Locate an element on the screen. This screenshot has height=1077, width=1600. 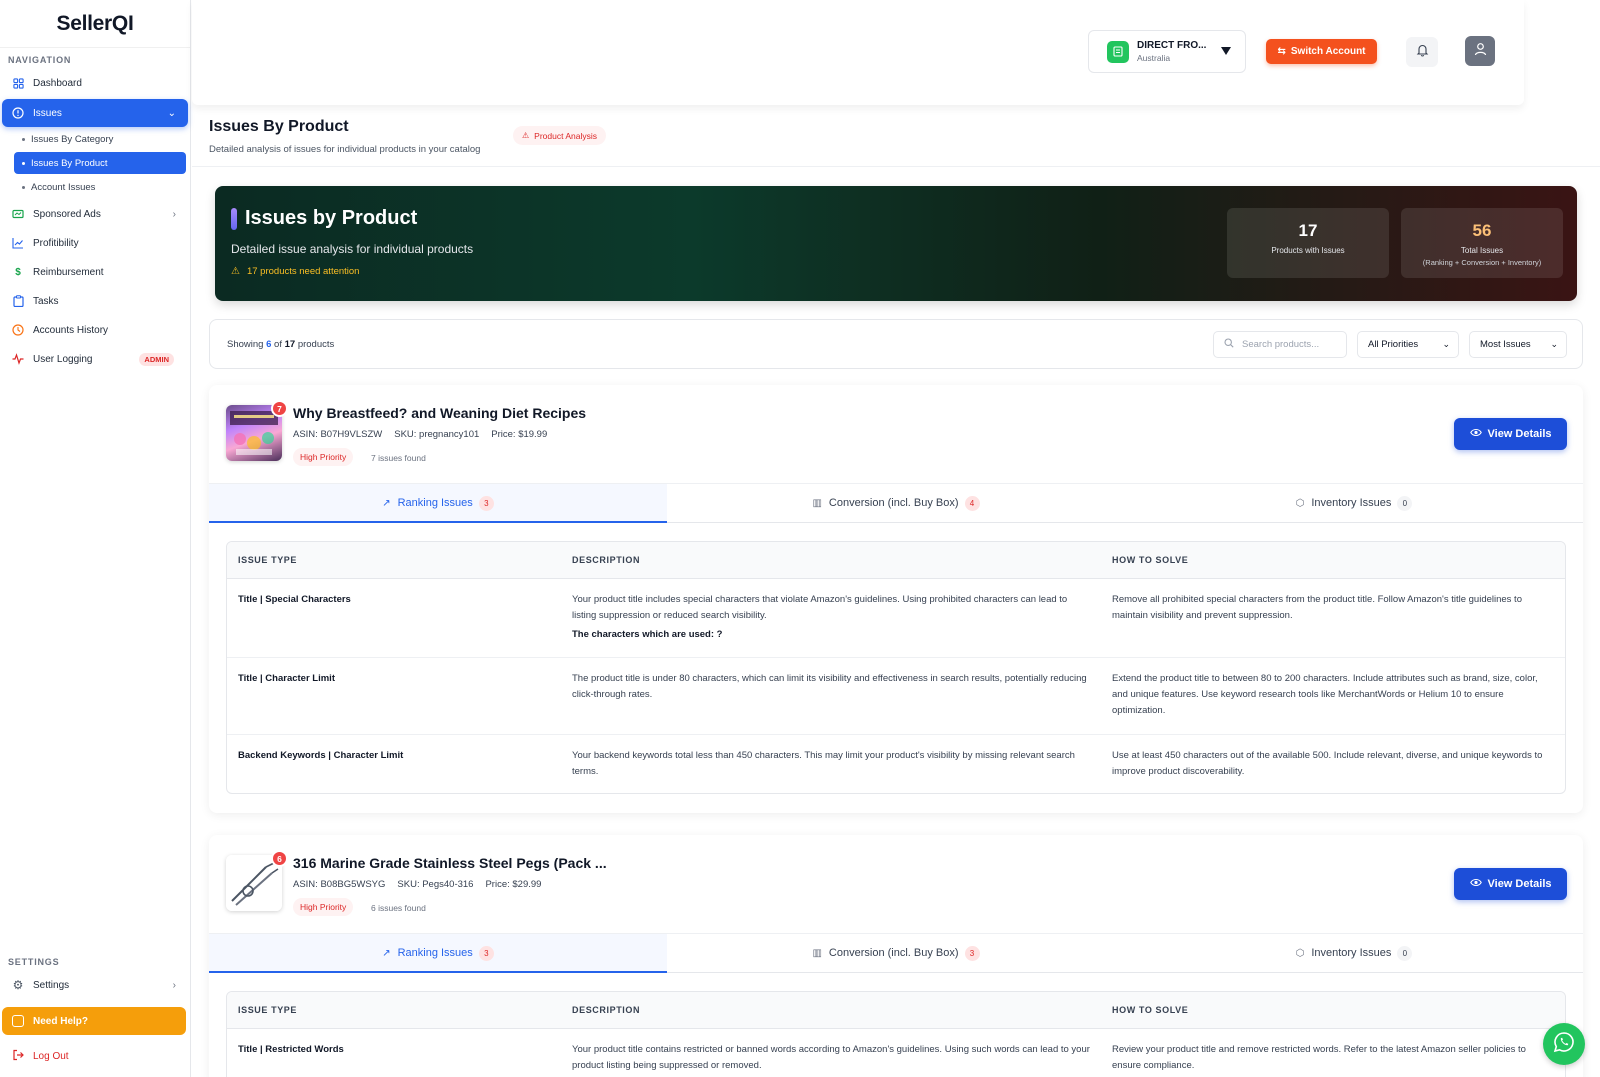
tab-count: 3 is located at coordinates (972, 953).